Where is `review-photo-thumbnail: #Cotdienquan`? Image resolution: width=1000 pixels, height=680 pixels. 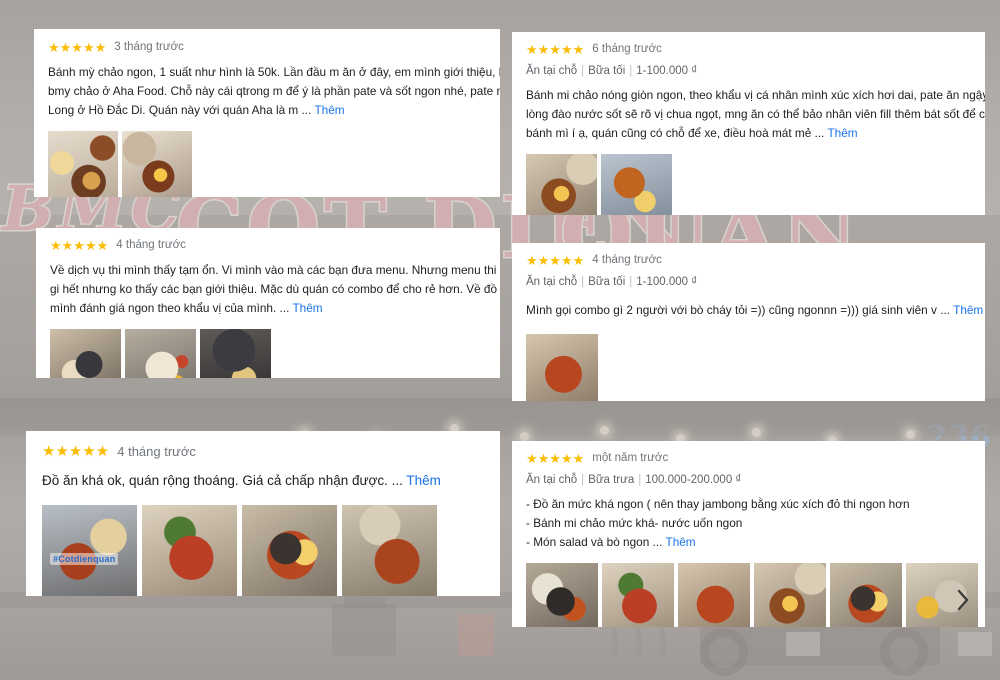
review-photo-thumbnail: #Cotdienquan is located at coordinates (89, 550).